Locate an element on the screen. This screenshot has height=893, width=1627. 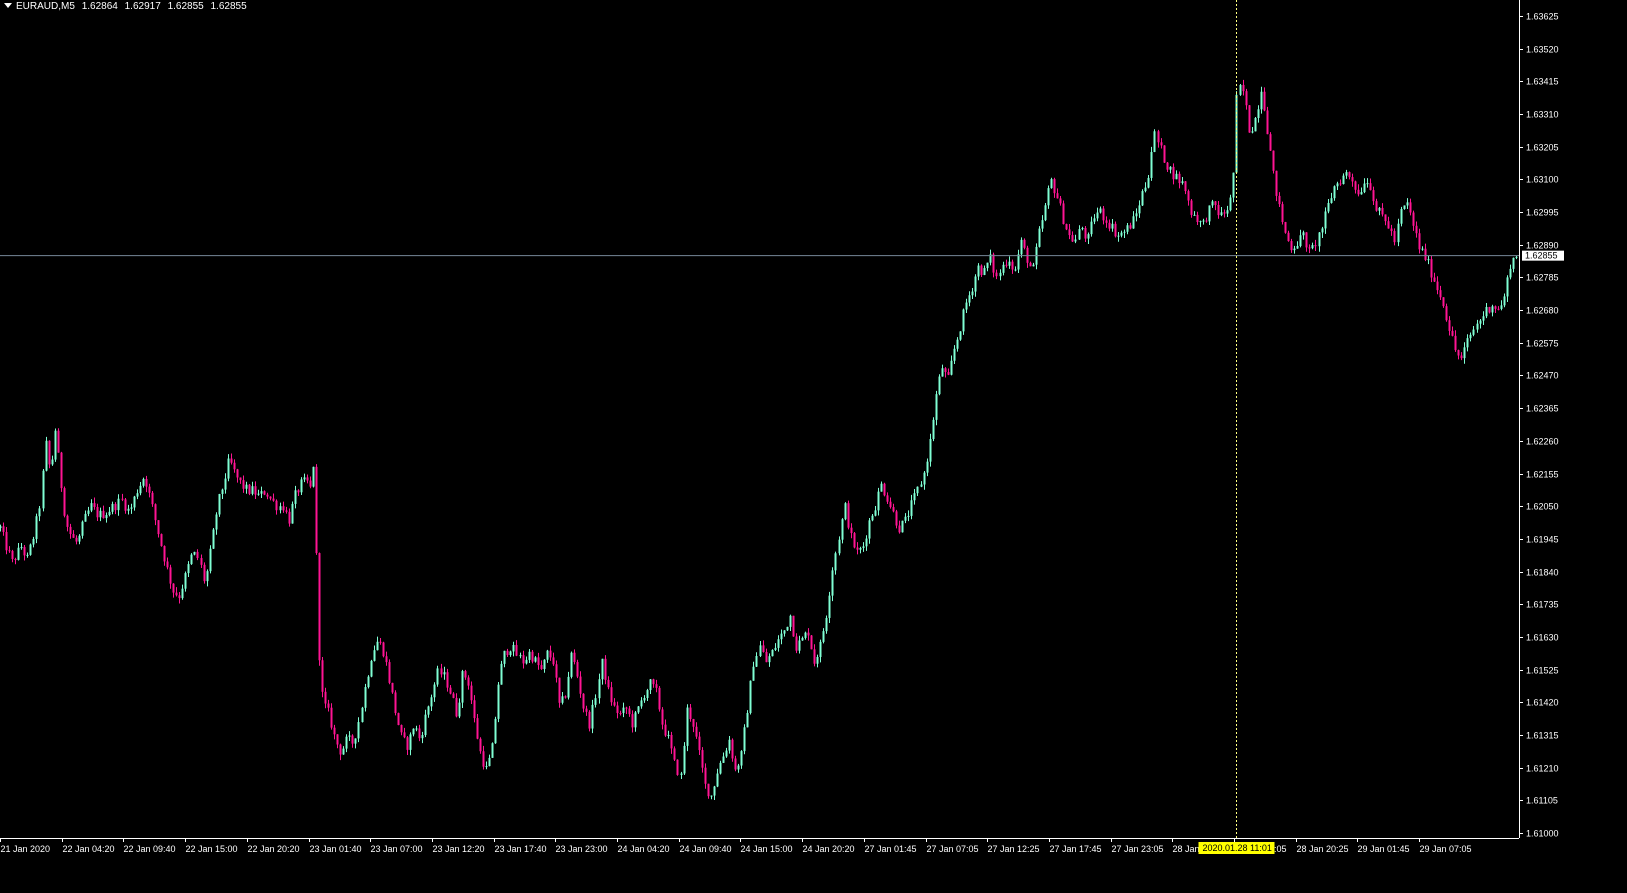
price-tick-label: 1.61210 is located at coordinates (1542, 769).